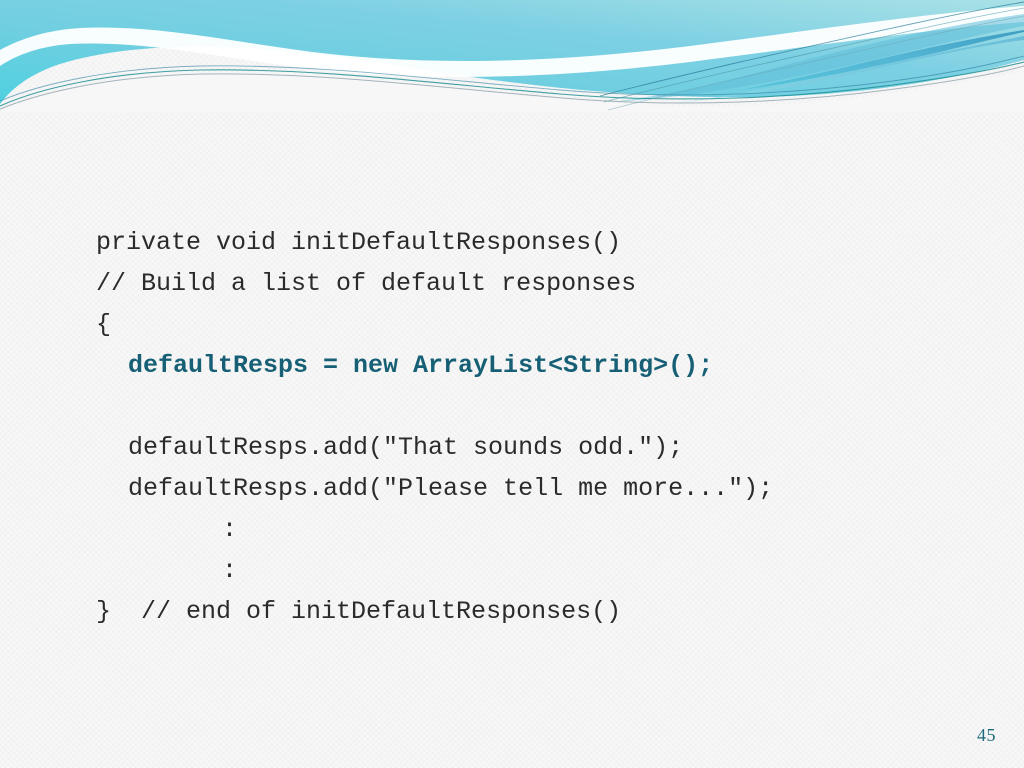 This screenshot has width=1024, height=768. What do you see at coordinates (986, 735) in the screenshot?
I see `page-number: 45` at bounding box center [986, 735].